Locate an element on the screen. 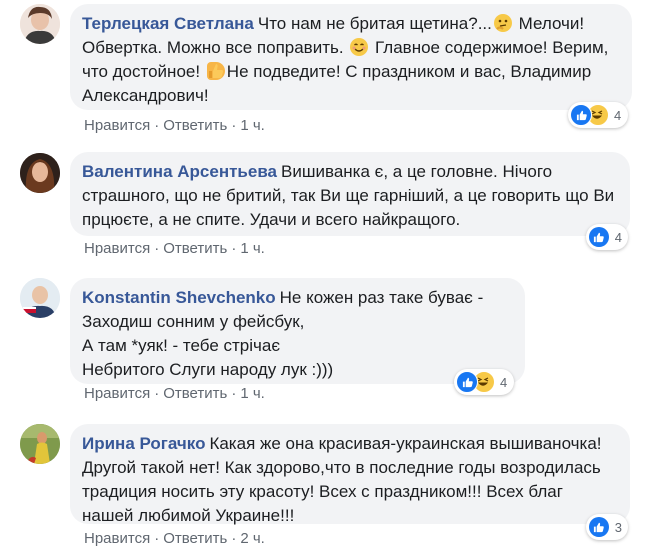 The image size is (663, 552). reaction-summary: 3 is located at coordinates (607, 527).